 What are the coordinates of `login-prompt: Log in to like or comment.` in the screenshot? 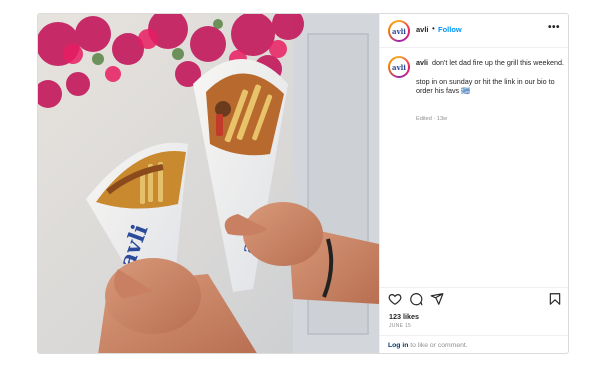 It's located at (428, 345).